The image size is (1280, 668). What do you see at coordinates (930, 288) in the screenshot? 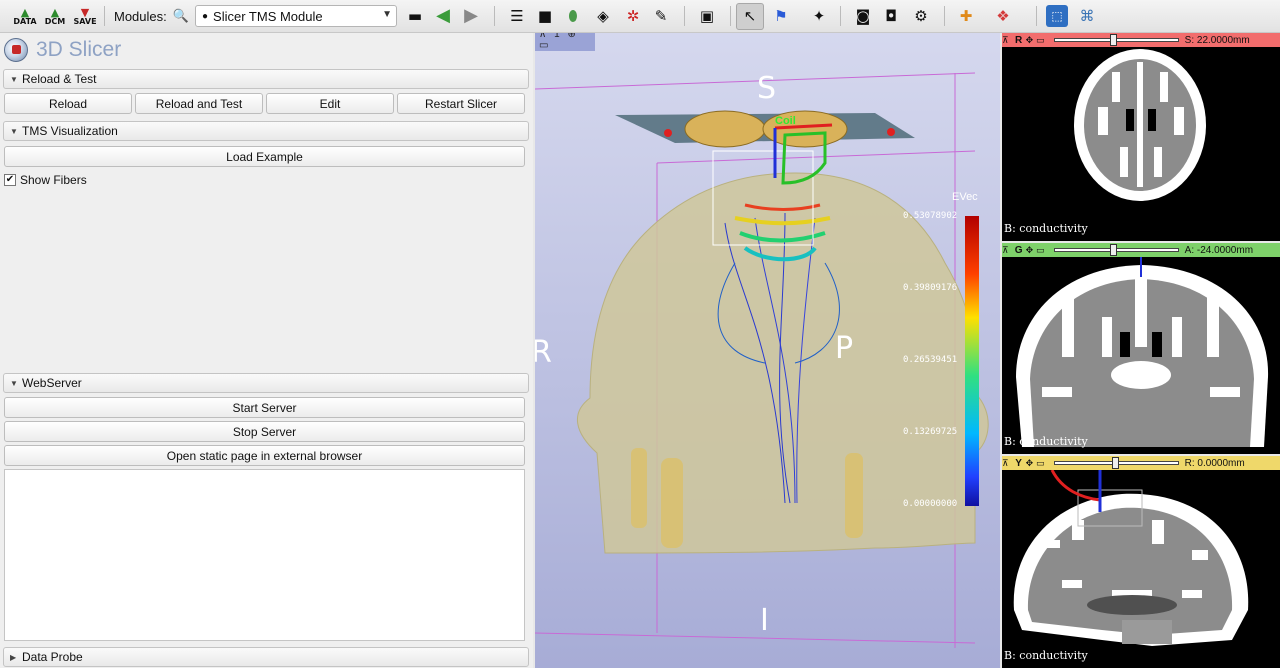
I see `colorbar-tick: 0.39809176` at bounding box center [930, 288].